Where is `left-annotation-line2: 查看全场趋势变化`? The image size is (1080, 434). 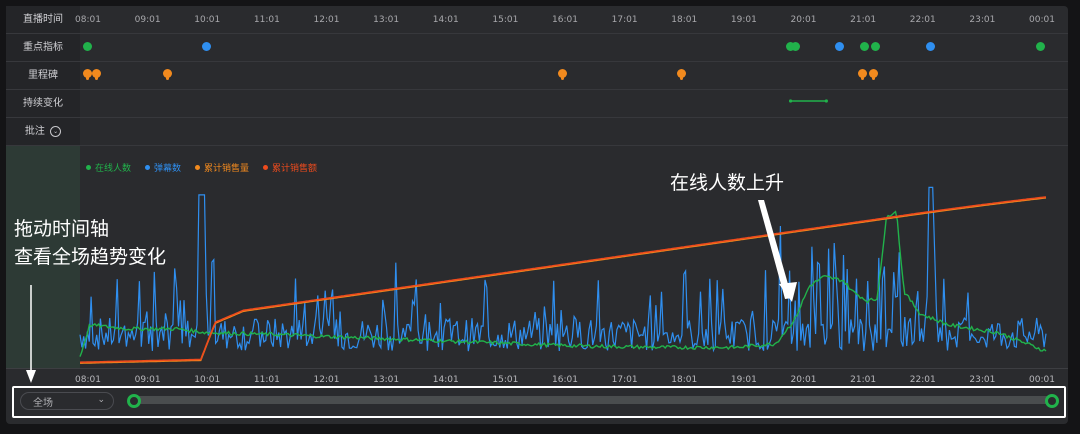 left-annotation-line2: 查看全场趋势变化 is located at coordinates (90, 257).